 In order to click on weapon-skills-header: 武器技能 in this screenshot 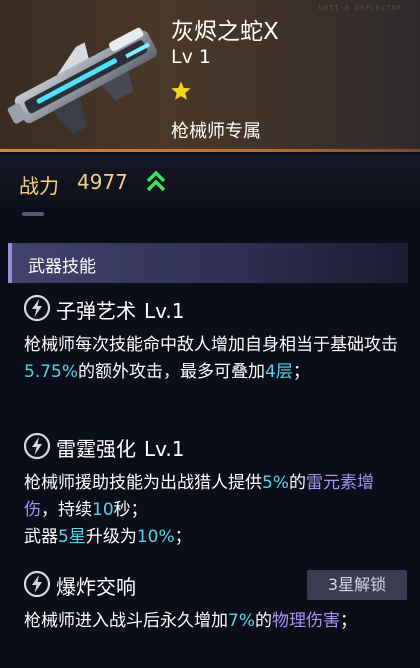, I will do `click(208, 263)`.